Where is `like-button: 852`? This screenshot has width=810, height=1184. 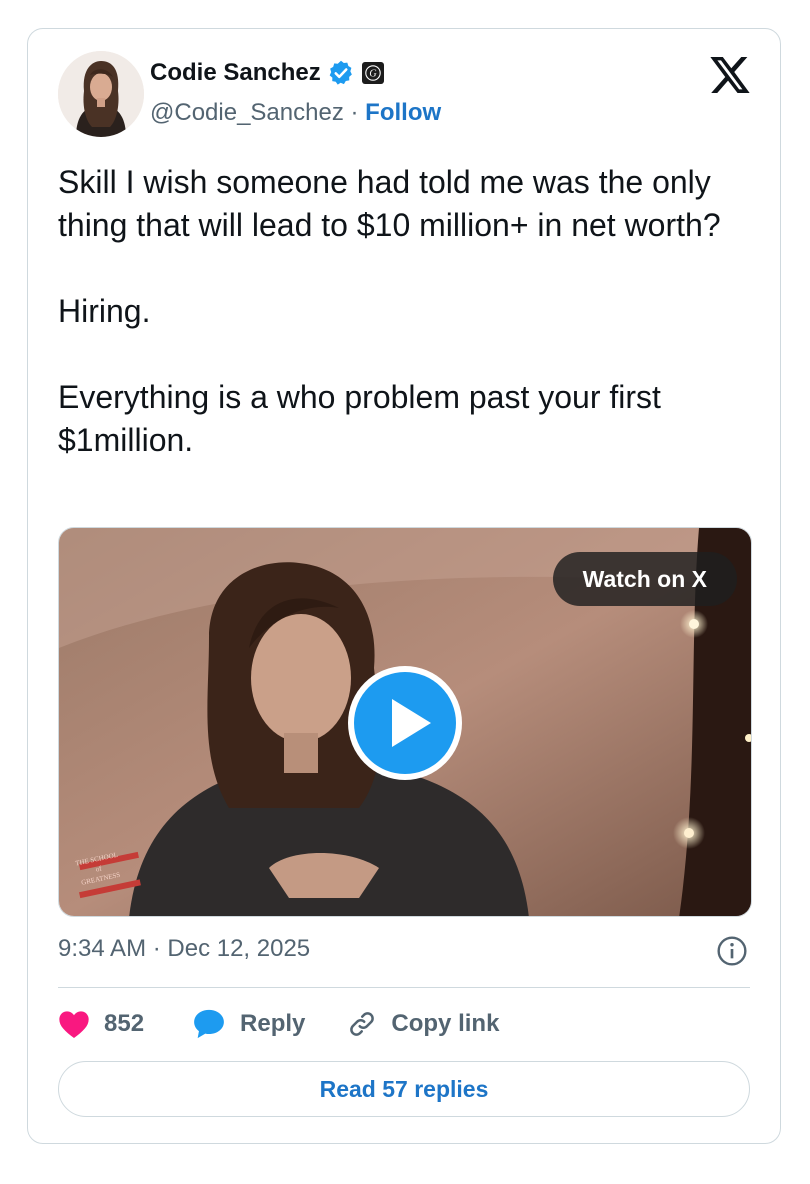 like-button: 852 is located at coordinates (101, 1024).